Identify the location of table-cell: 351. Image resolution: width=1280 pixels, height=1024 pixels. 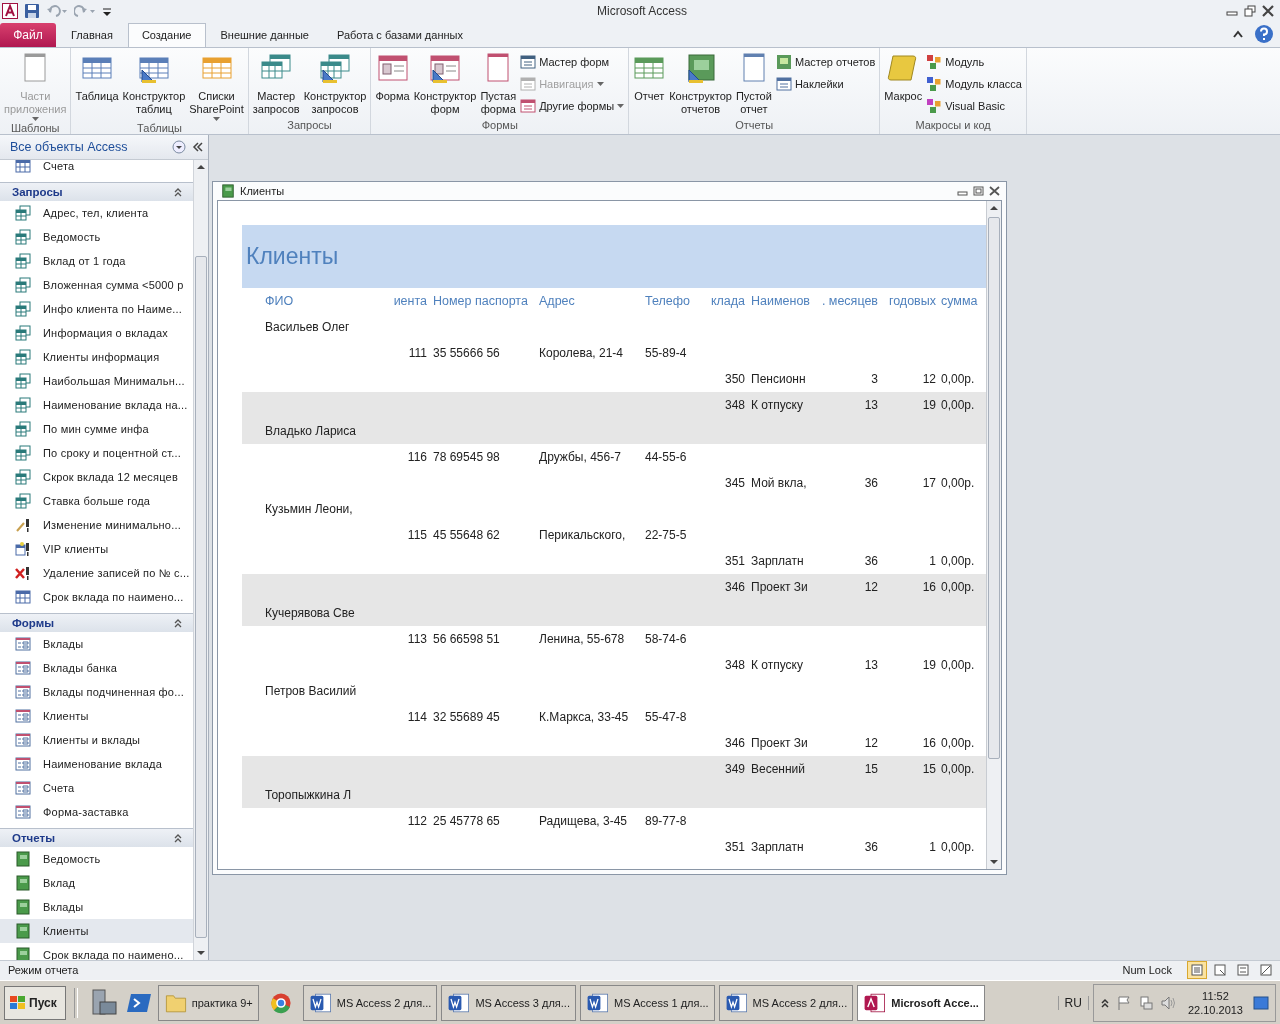
(734, 560).